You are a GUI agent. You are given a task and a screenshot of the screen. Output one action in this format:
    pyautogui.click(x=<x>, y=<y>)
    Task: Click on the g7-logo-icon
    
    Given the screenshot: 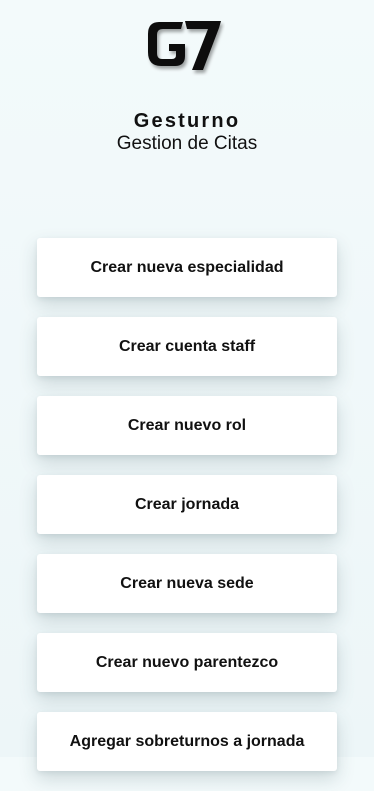 What is the action you would take?
    pyautogui.click(x=184, y=45)
    